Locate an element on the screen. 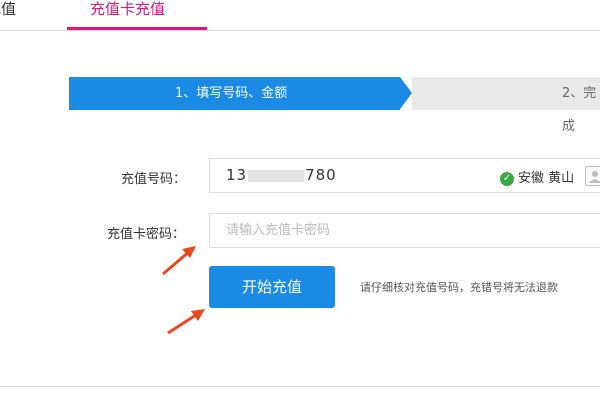 This screenshot has height=398, width=600. start-recharge-button: 开始充值 is located at coordinates (272, 287).